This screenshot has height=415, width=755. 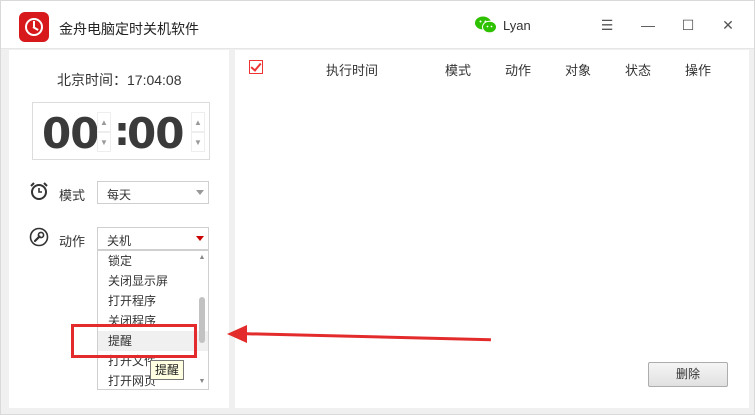 I want to click on app-logo-icon, so click(x=34, y=27).